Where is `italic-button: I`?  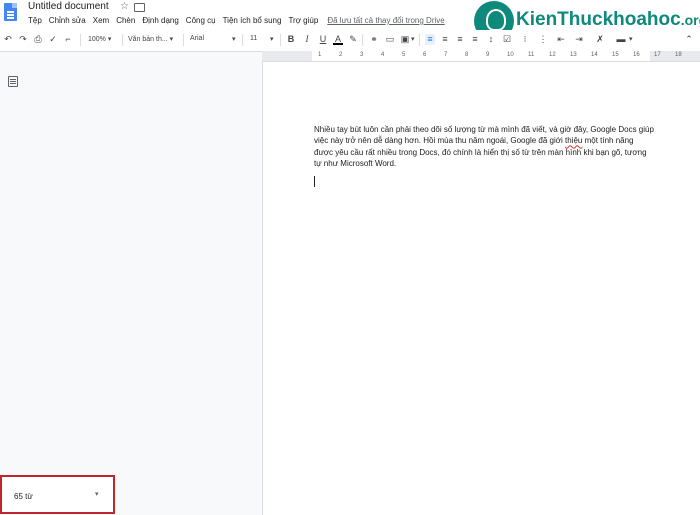 italic-button: I is located at coordinates (307, 39).